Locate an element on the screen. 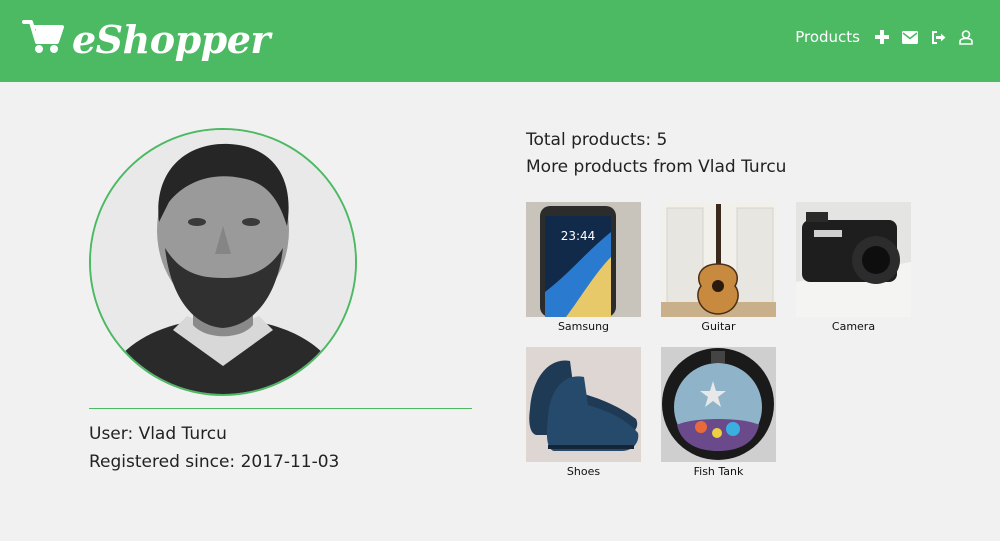  brand-logo: eShopper is located at coordinates (146, 39).